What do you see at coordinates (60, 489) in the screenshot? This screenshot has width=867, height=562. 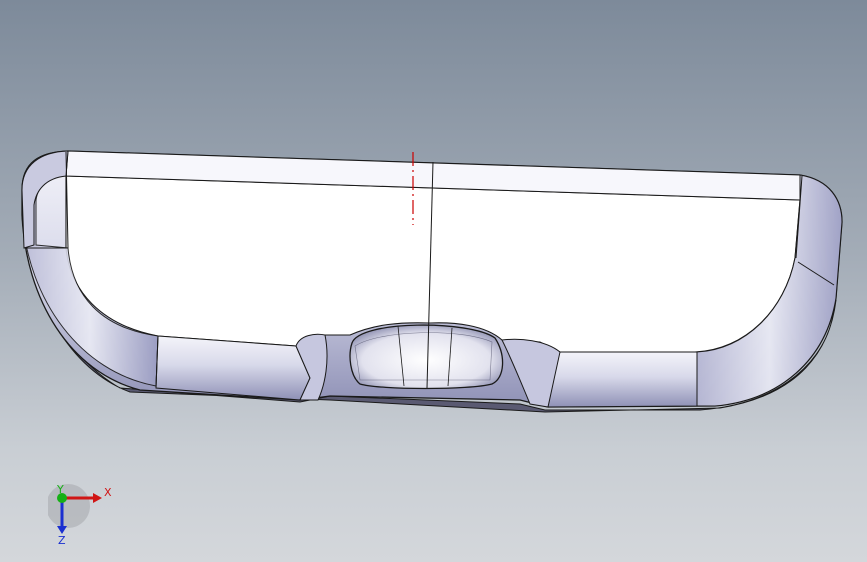 I see `y-axis-label: Y` at bounding box center [60, 489].